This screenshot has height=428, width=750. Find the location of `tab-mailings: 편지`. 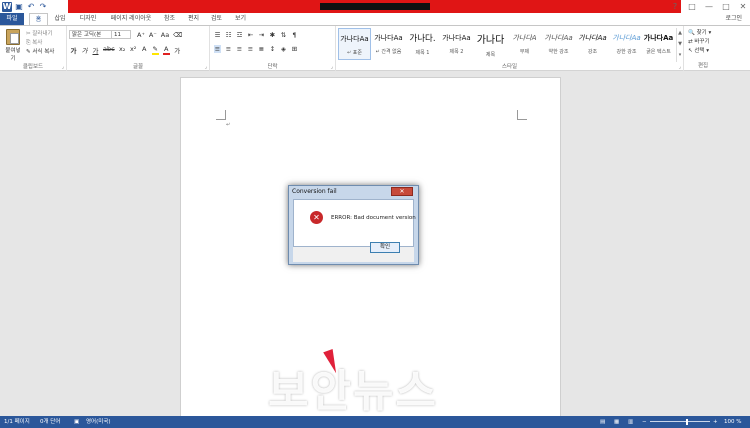

tab-mailings: 편지 is located at coordinates (193, 19).